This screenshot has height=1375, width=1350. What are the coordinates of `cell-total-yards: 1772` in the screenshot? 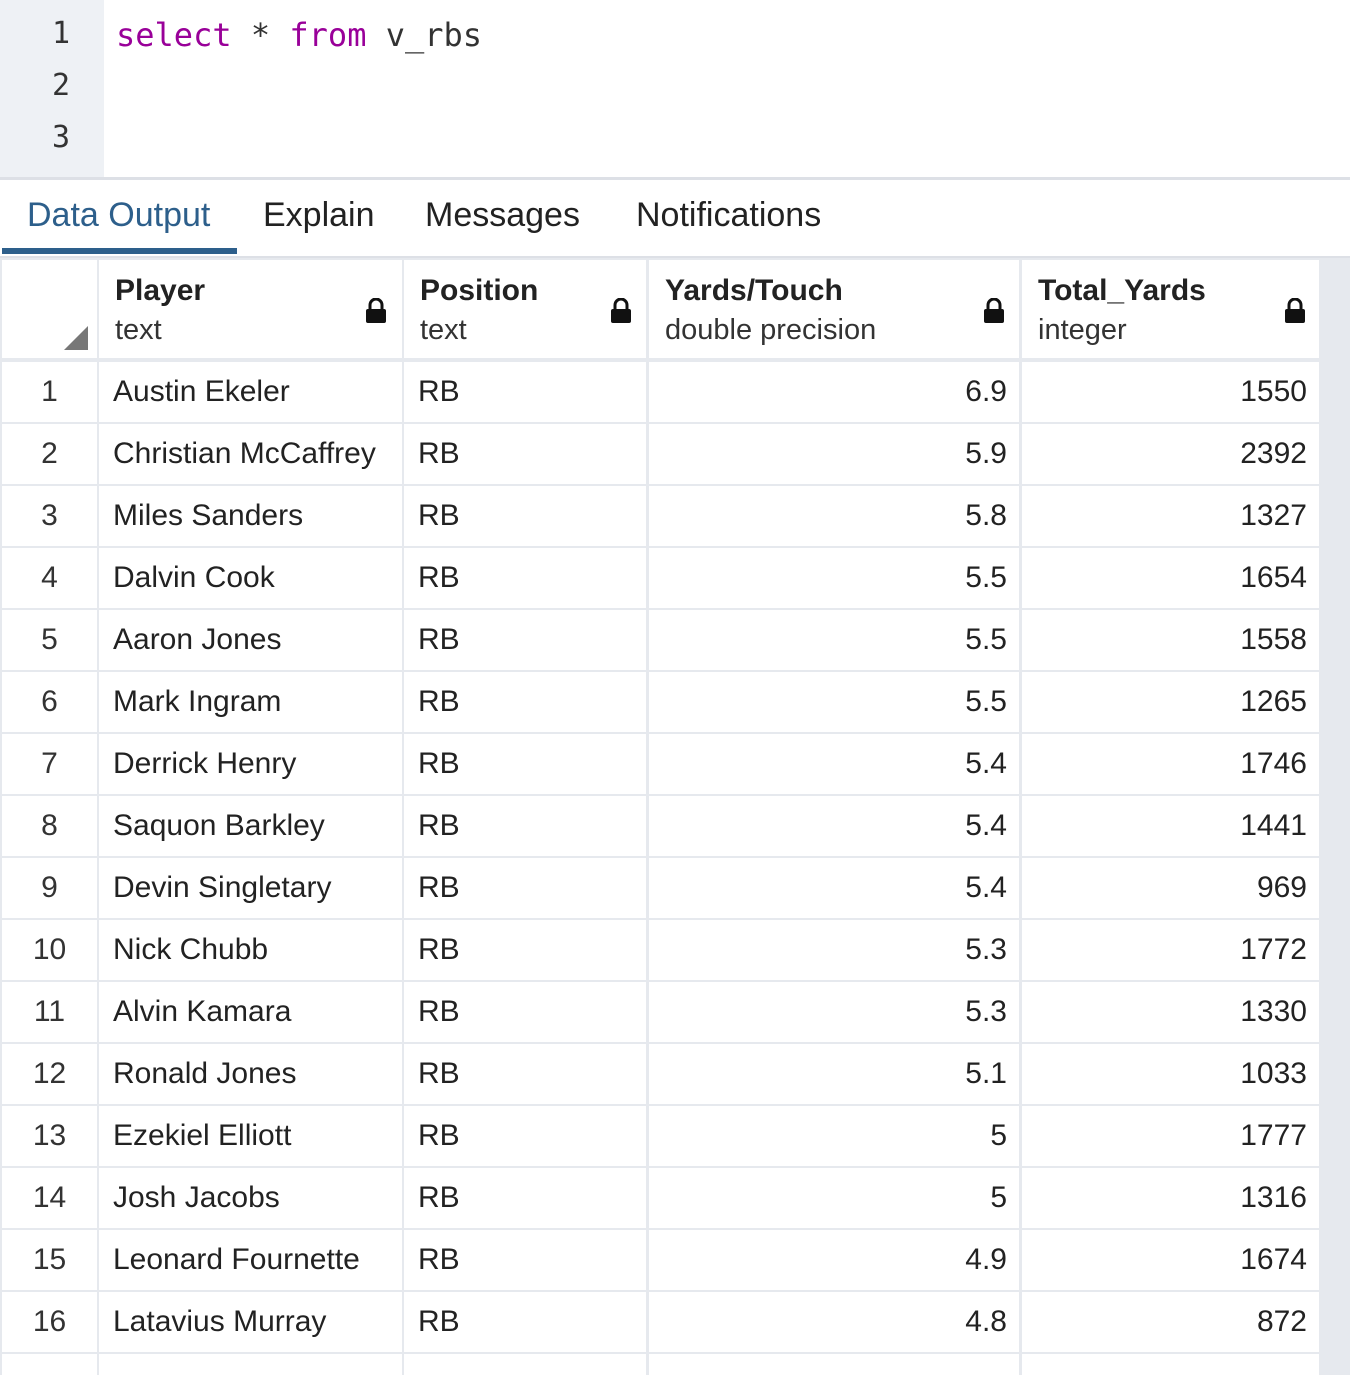 It's located at (1170, 950).